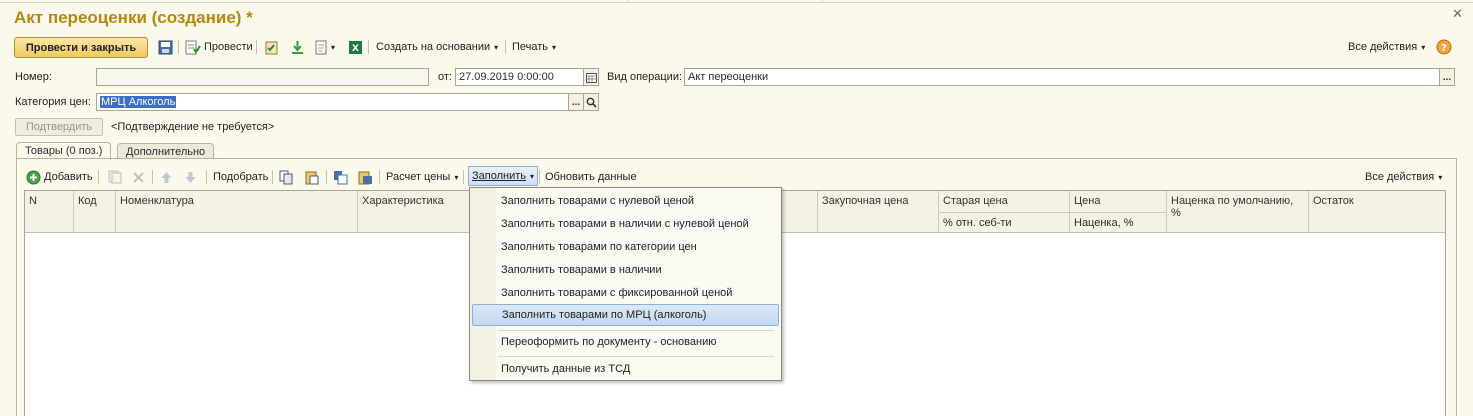 This screenshot has height=416, width=1473. I want to click on copy-icon, so click(286, 177).